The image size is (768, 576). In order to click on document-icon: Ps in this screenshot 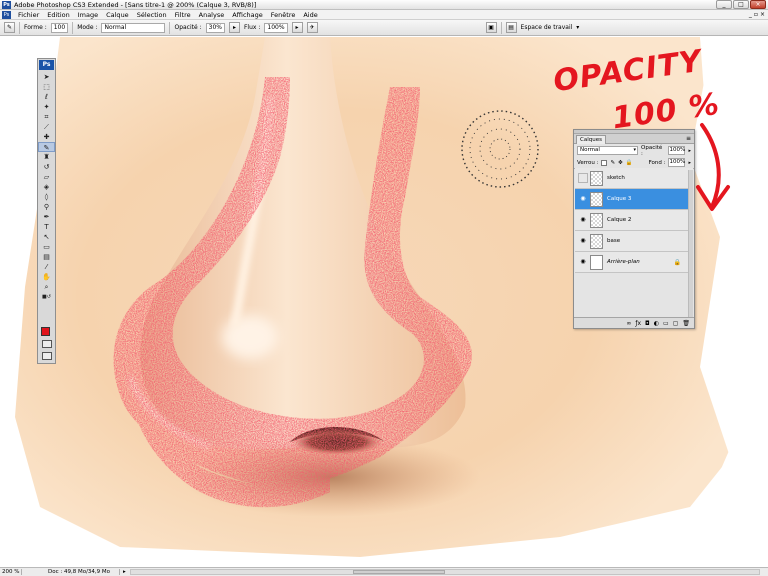, I will do `click(6, 14)`.